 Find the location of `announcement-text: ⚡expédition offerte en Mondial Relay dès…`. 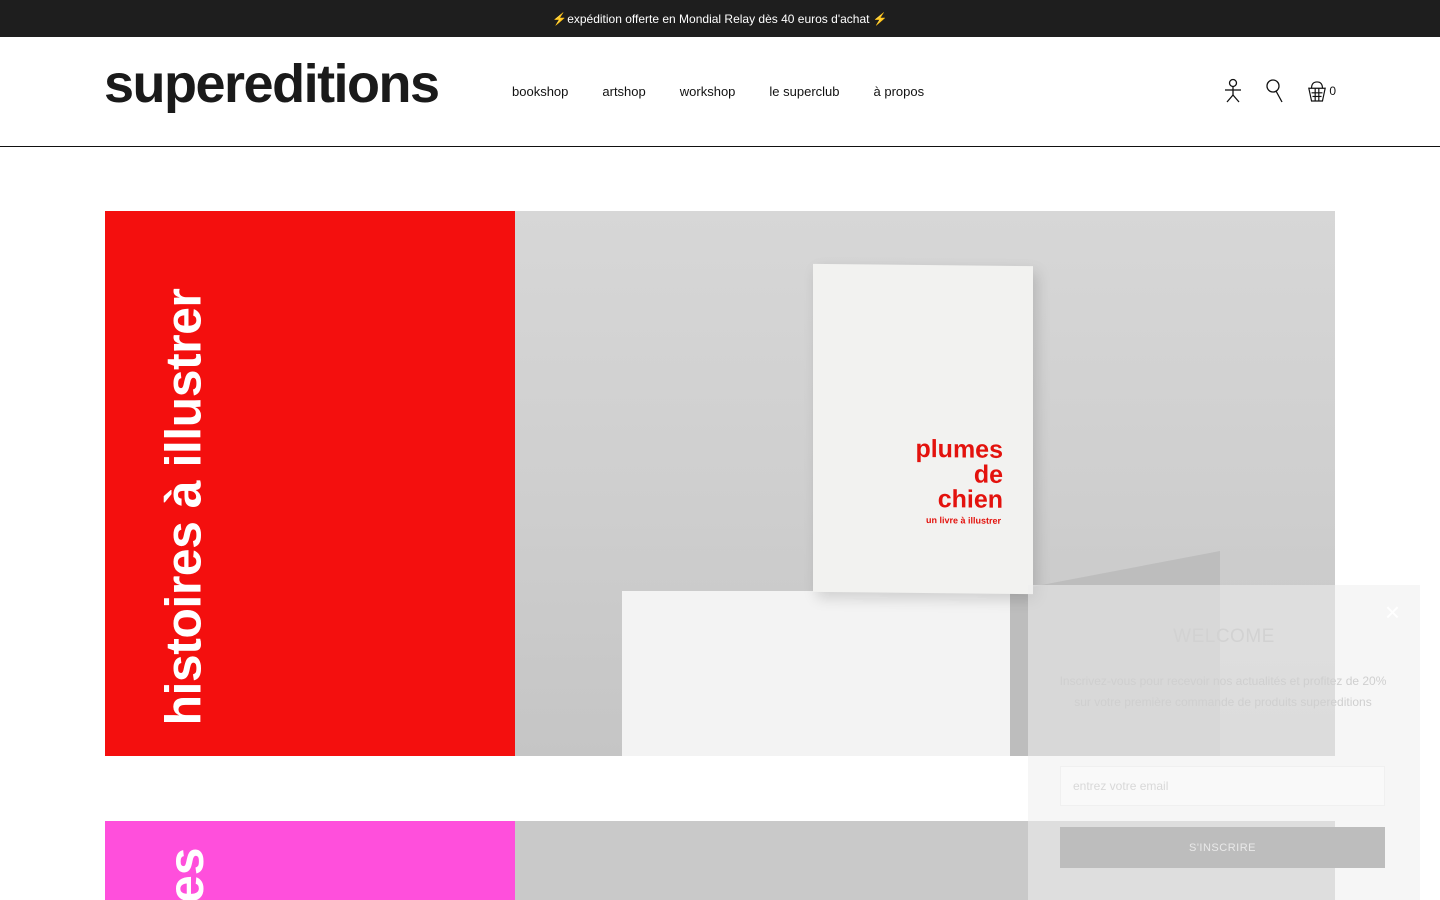

announcement-text: ⚡expédition offerte en Mondial Relay dès… is located at coordinates (720, 18).